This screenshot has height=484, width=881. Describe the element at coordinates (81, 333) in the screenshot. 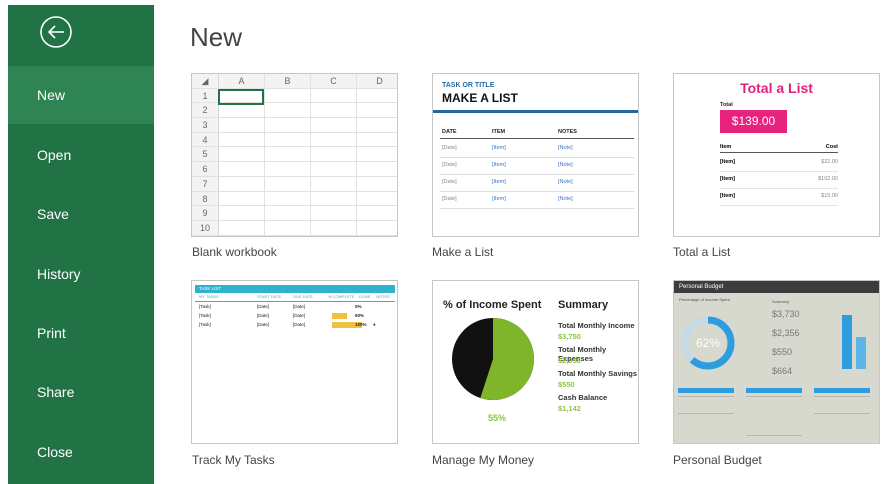

I see `nav-print: Print` at that location.